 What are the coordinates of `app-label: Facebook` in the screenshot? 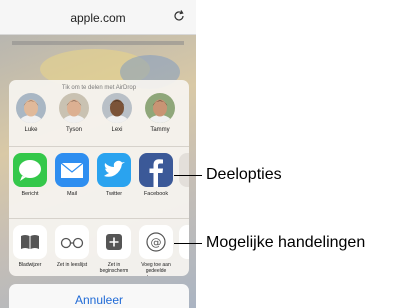 It's located at (156, 194).